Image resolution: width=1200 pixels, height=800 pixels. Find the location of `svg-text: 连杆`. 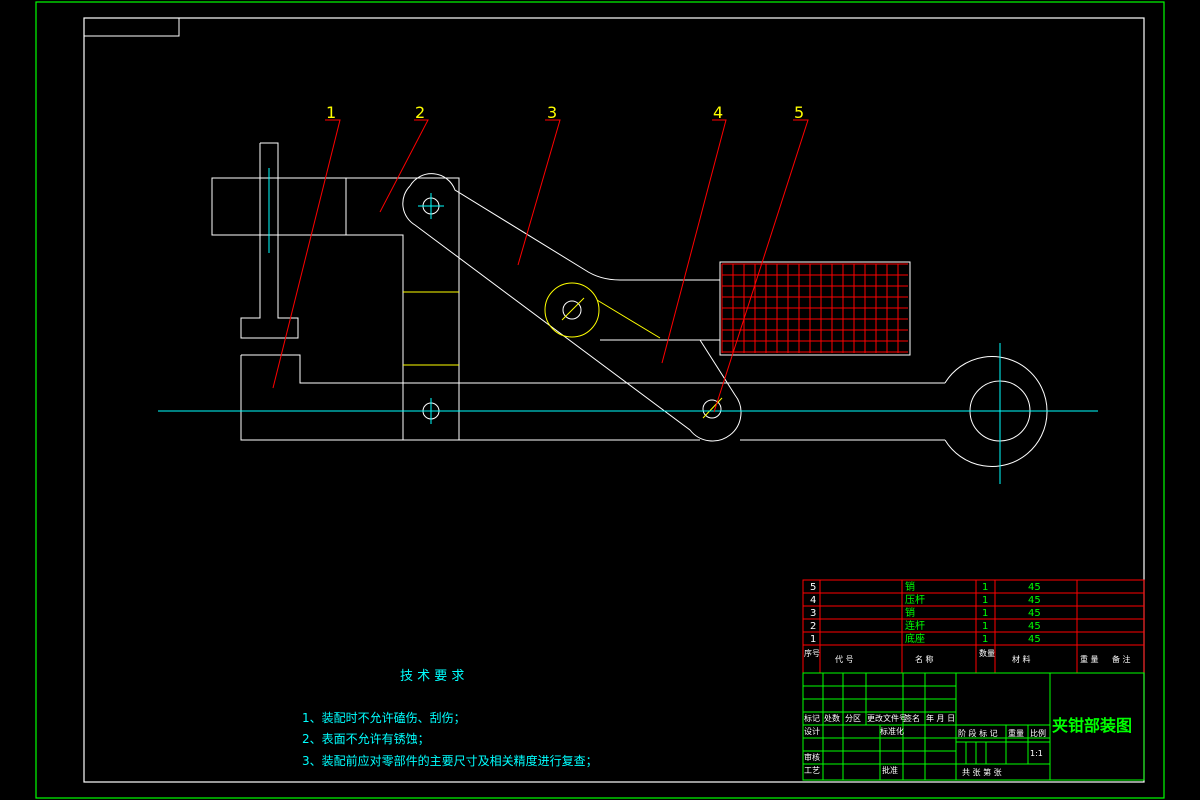

svg-text: 连杆 is located at coordinates (915, 625).